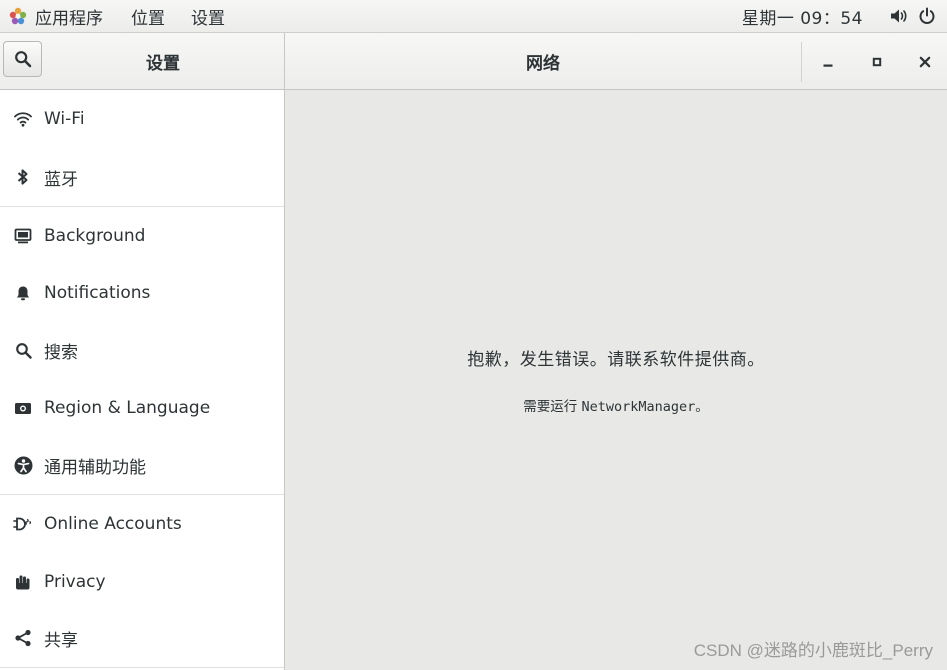 Image resolution: width=947 pixels, height=670 pixels. I want to click on sidebar-item-label: Background, so click(95, 235).